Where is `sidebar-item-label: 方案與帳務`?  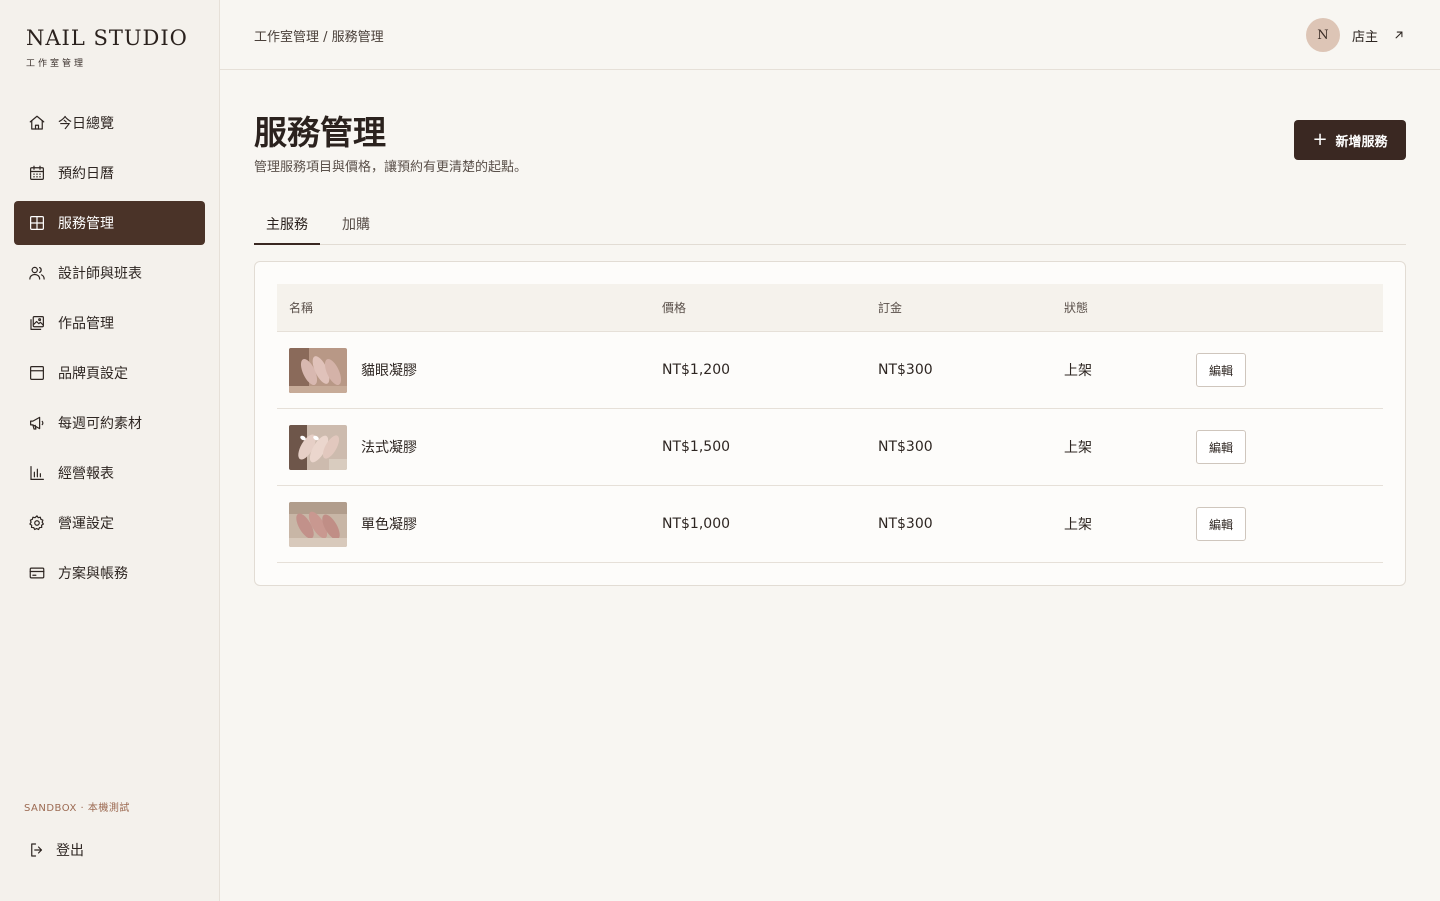
sidebar-item-label: 方案與帳務 is located at coordinates (93, 574).